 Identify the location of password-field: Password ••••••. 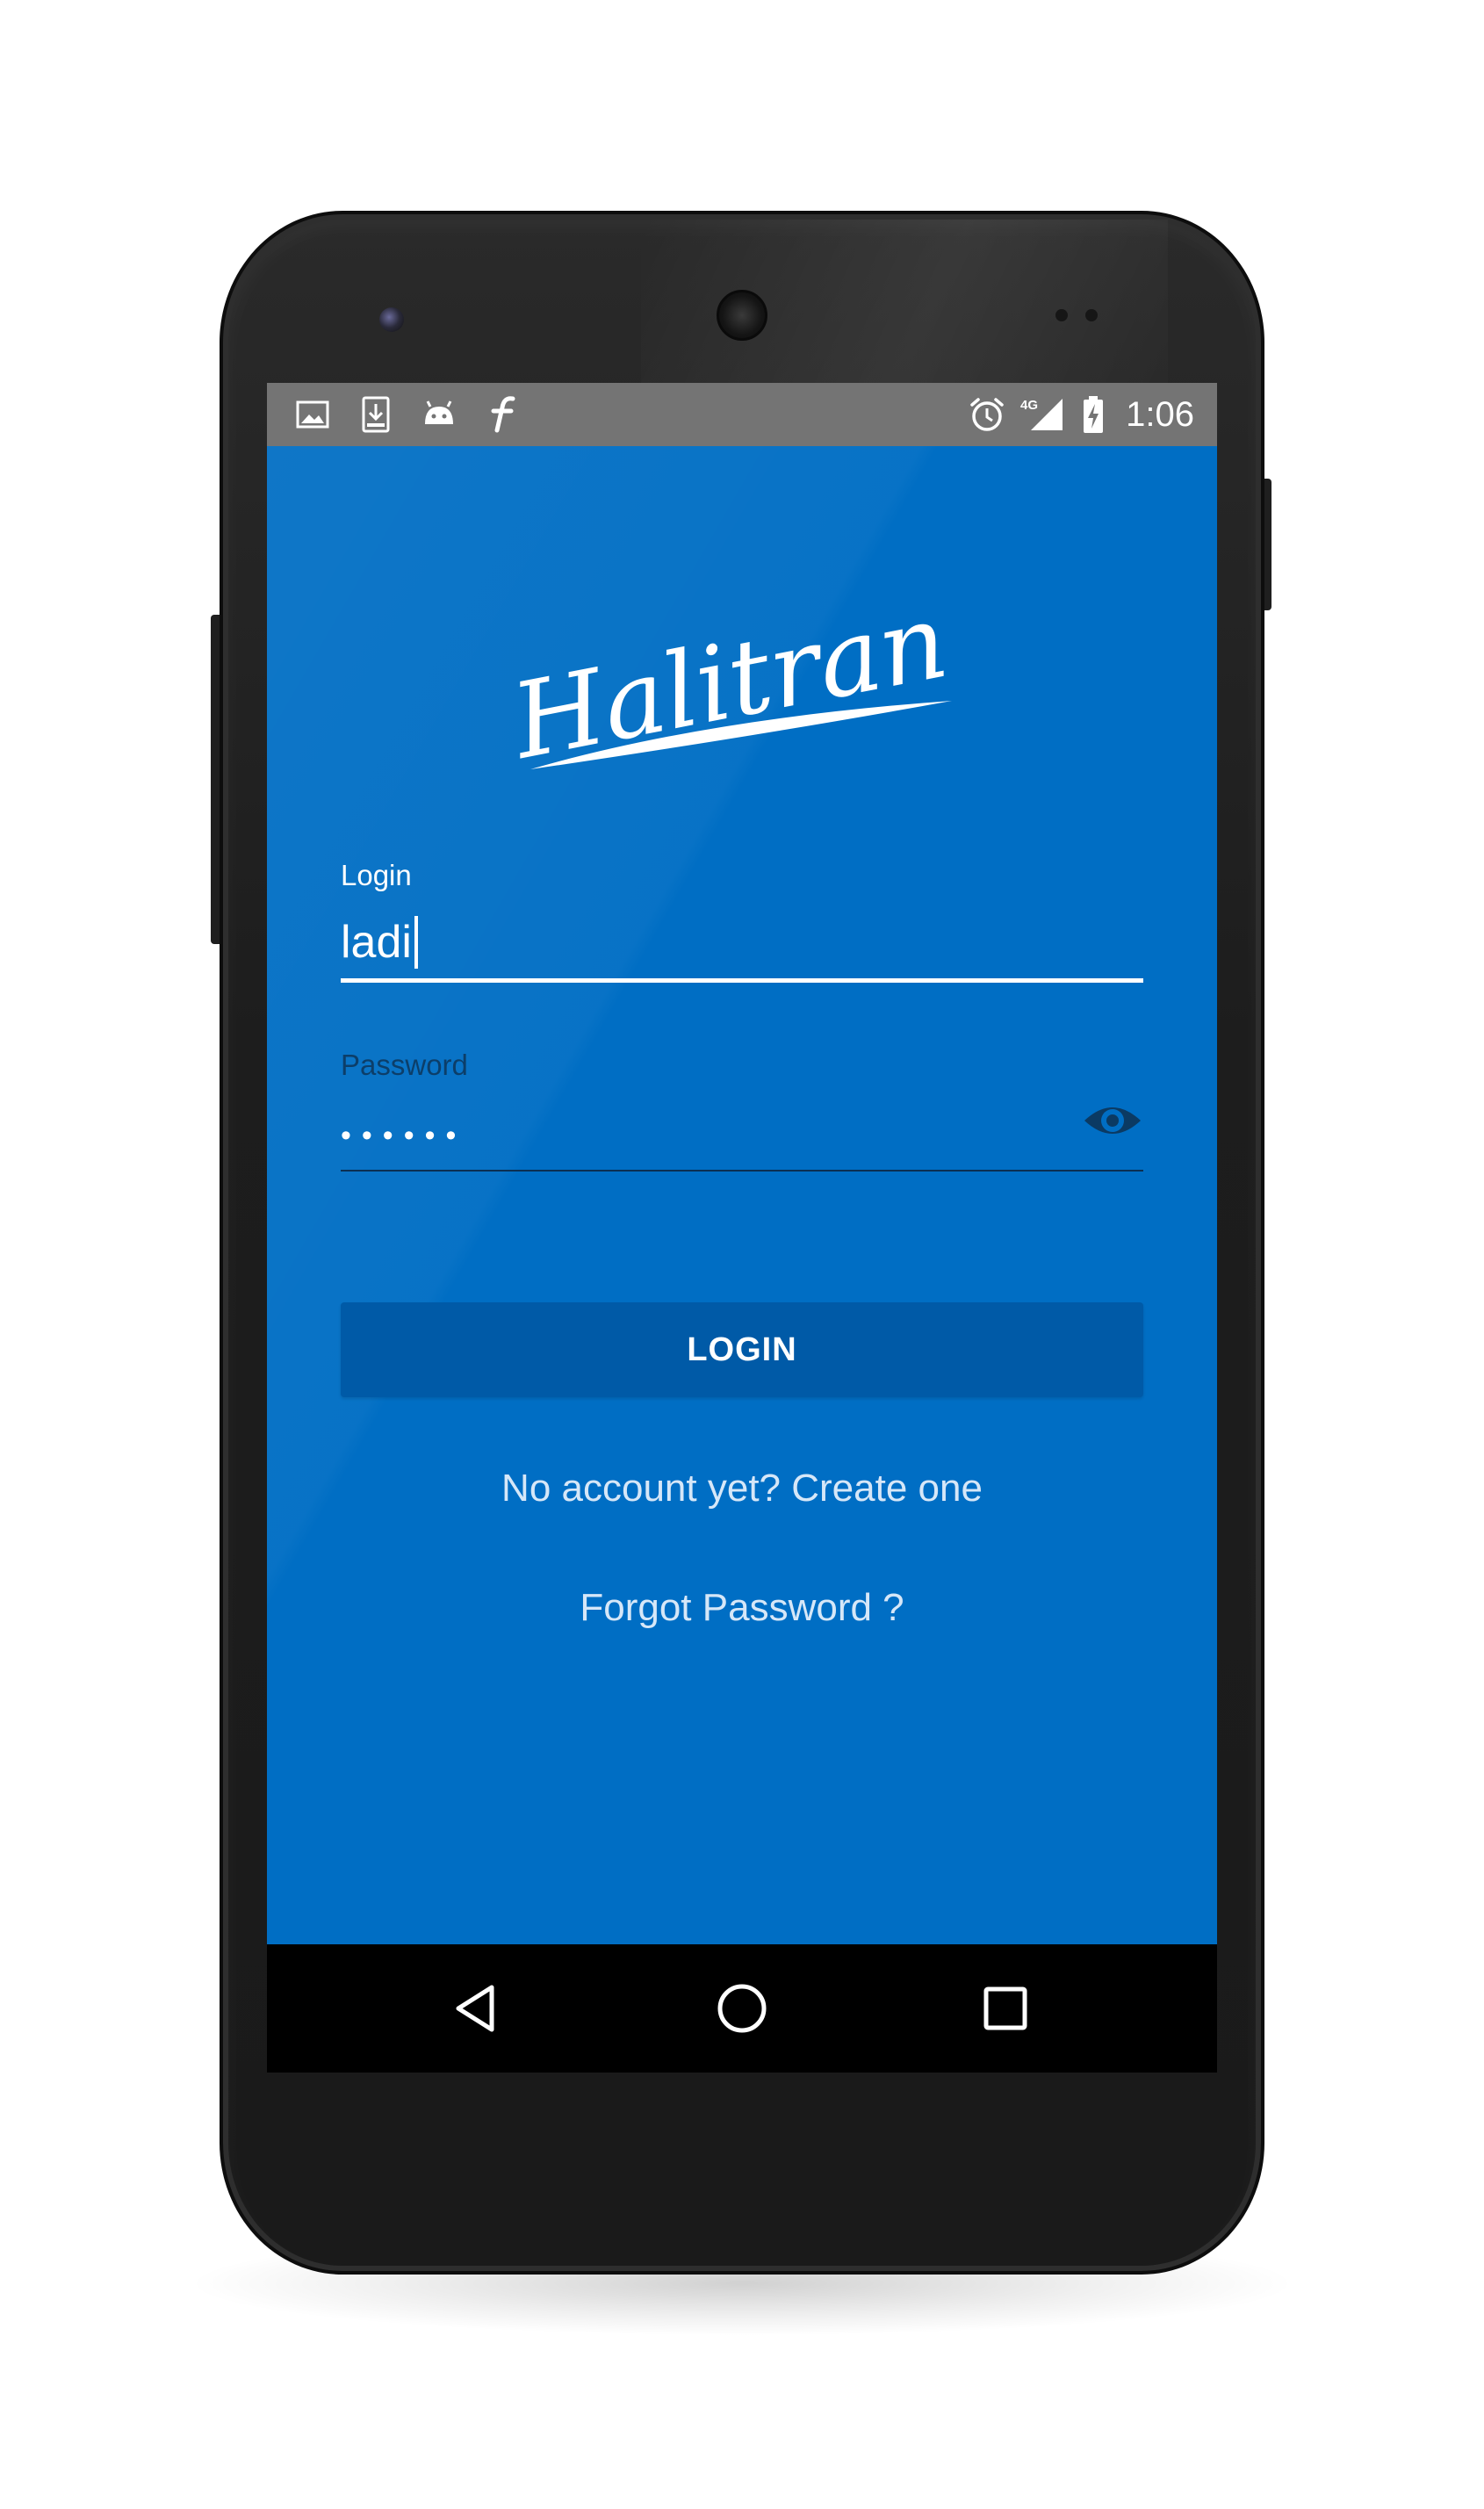
(742, 1110).